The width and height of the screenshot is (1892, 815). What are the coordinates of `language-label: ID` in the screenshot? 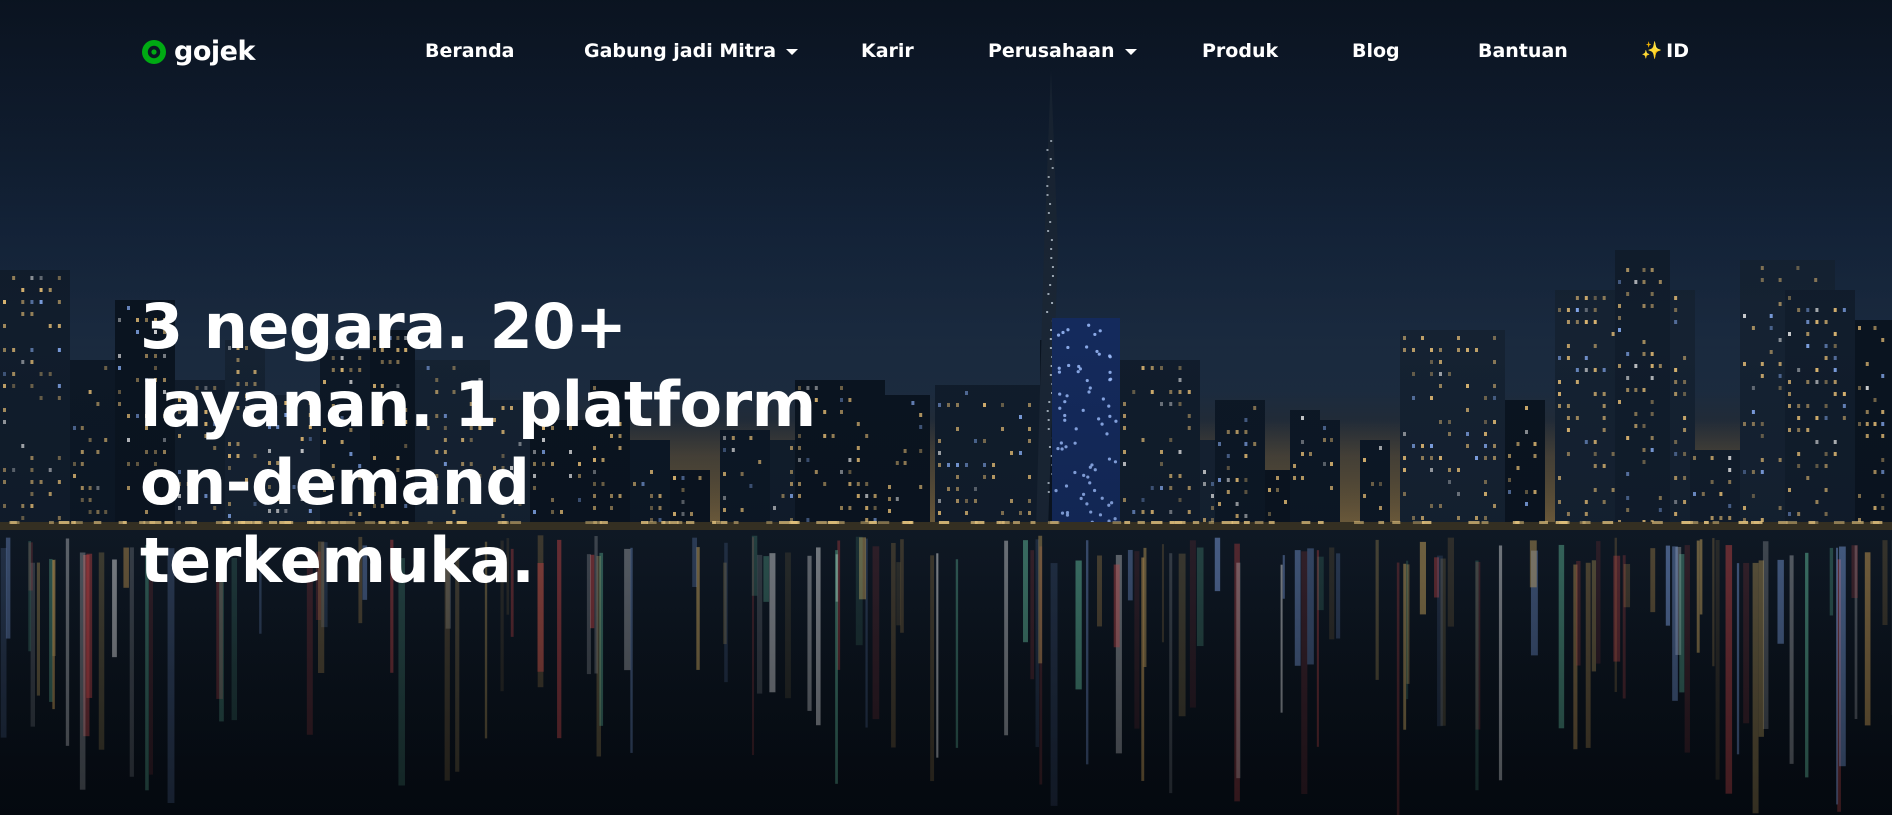 It's located at (1678, 51).